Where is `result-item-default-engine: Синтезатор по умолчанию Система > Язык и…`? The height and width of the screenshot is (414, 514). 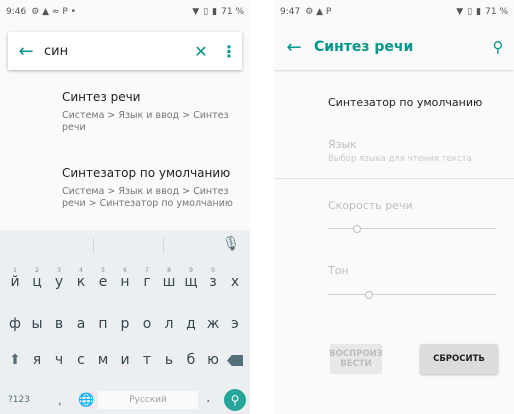
result-item-default-engine: Синтезатор по умолчанию Система > Язык и… is located at coordinates (151, 188).